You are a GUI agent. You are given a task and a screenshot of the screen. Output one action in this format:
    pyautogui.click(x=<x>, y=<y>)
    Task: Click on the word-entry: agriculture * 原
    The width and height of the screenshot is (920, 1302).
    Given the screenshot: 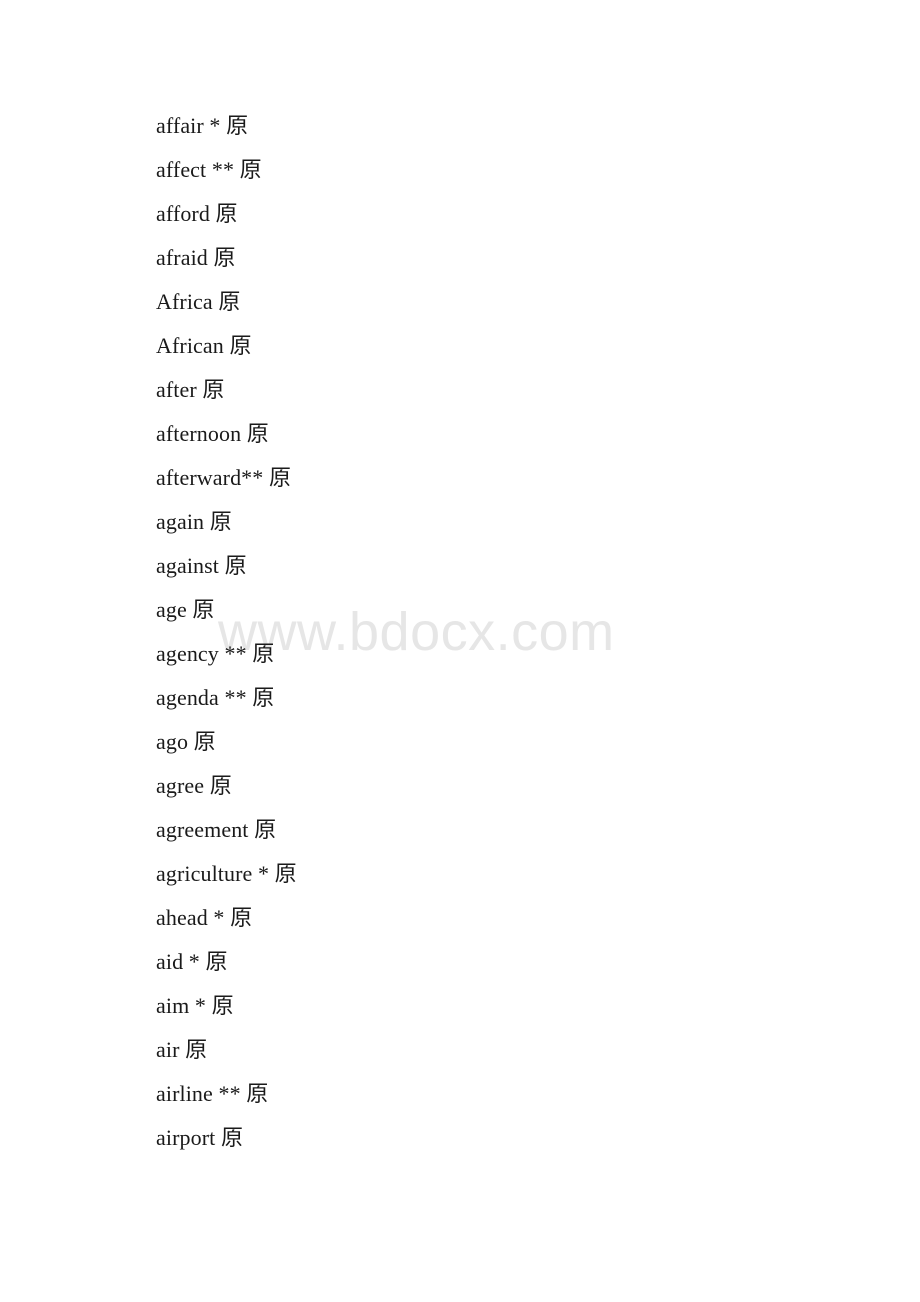 What is the action you would take?
    pyautogui.click(x=226, y=873)
    